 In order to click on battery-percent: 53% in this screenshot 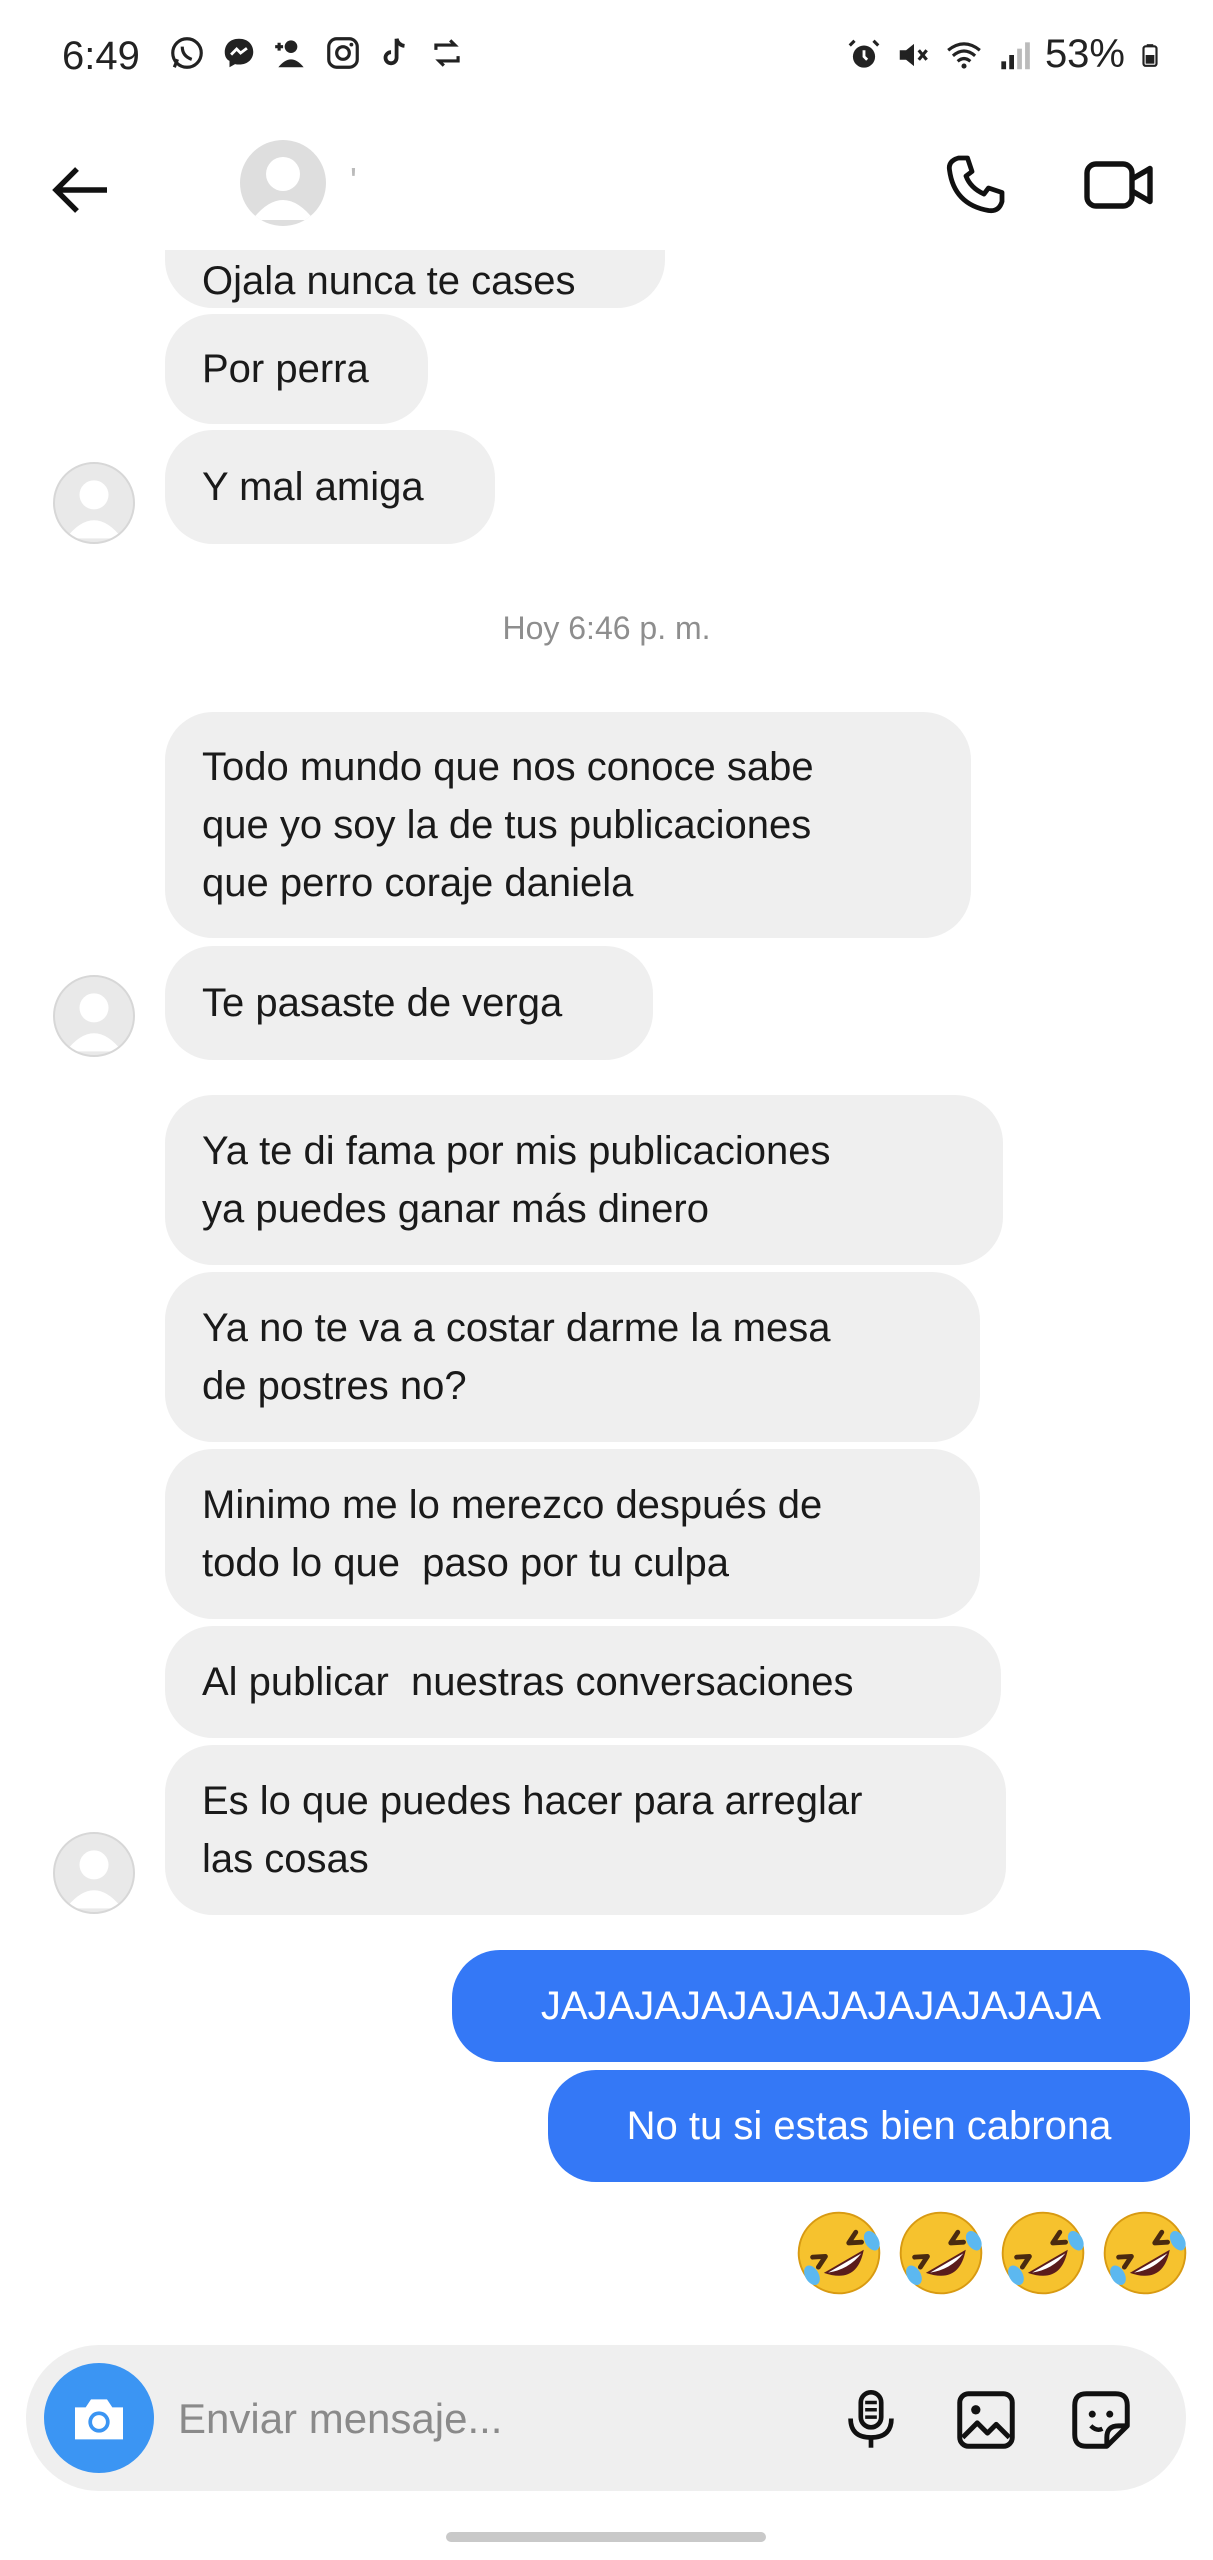, I will do `click(1084, 54)`.